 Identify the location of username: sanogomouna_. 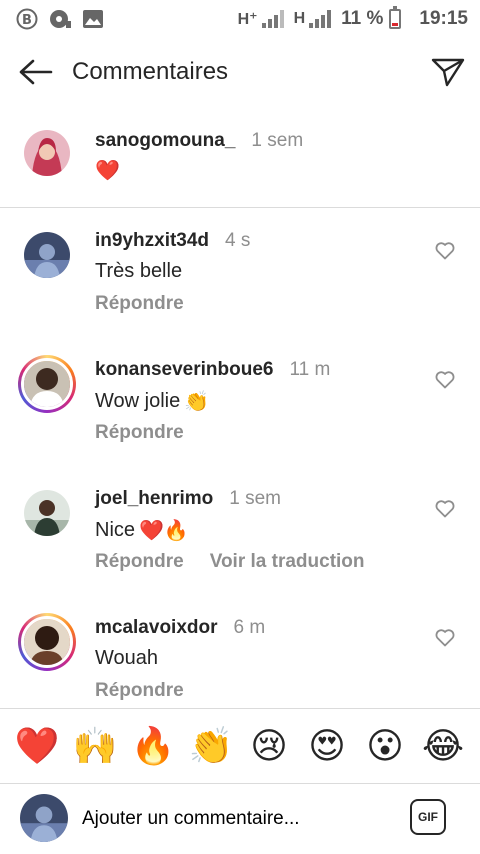
(165, 141).